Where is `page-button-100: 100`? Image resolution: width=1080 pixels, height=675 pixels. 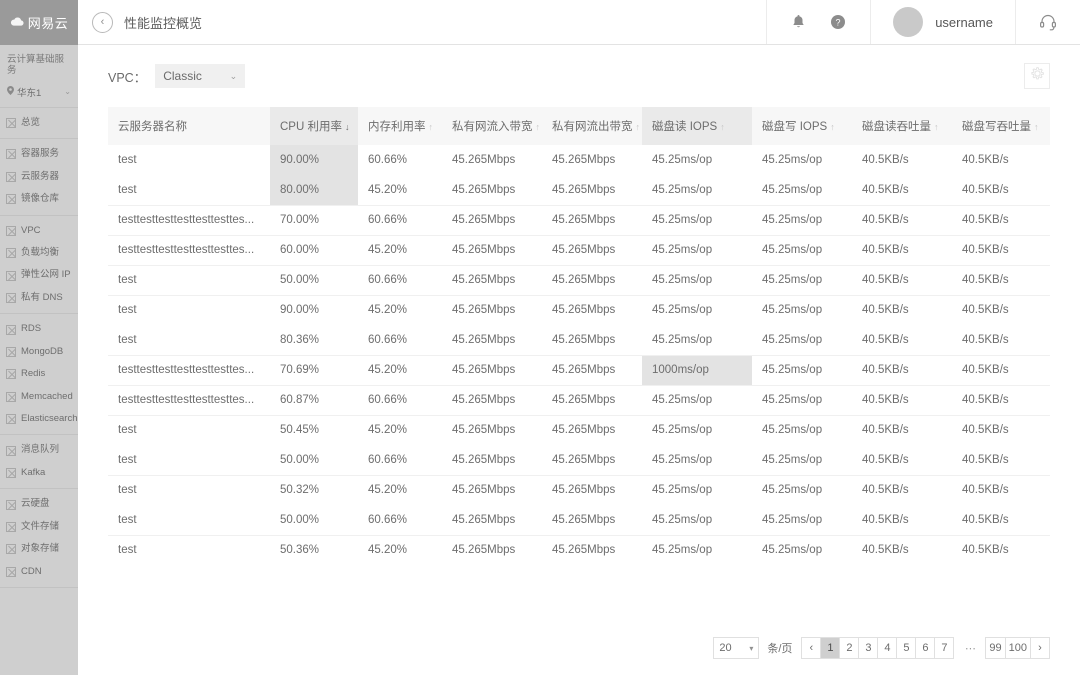 page-button-100: 100 is located at coordinates (1017, 648).